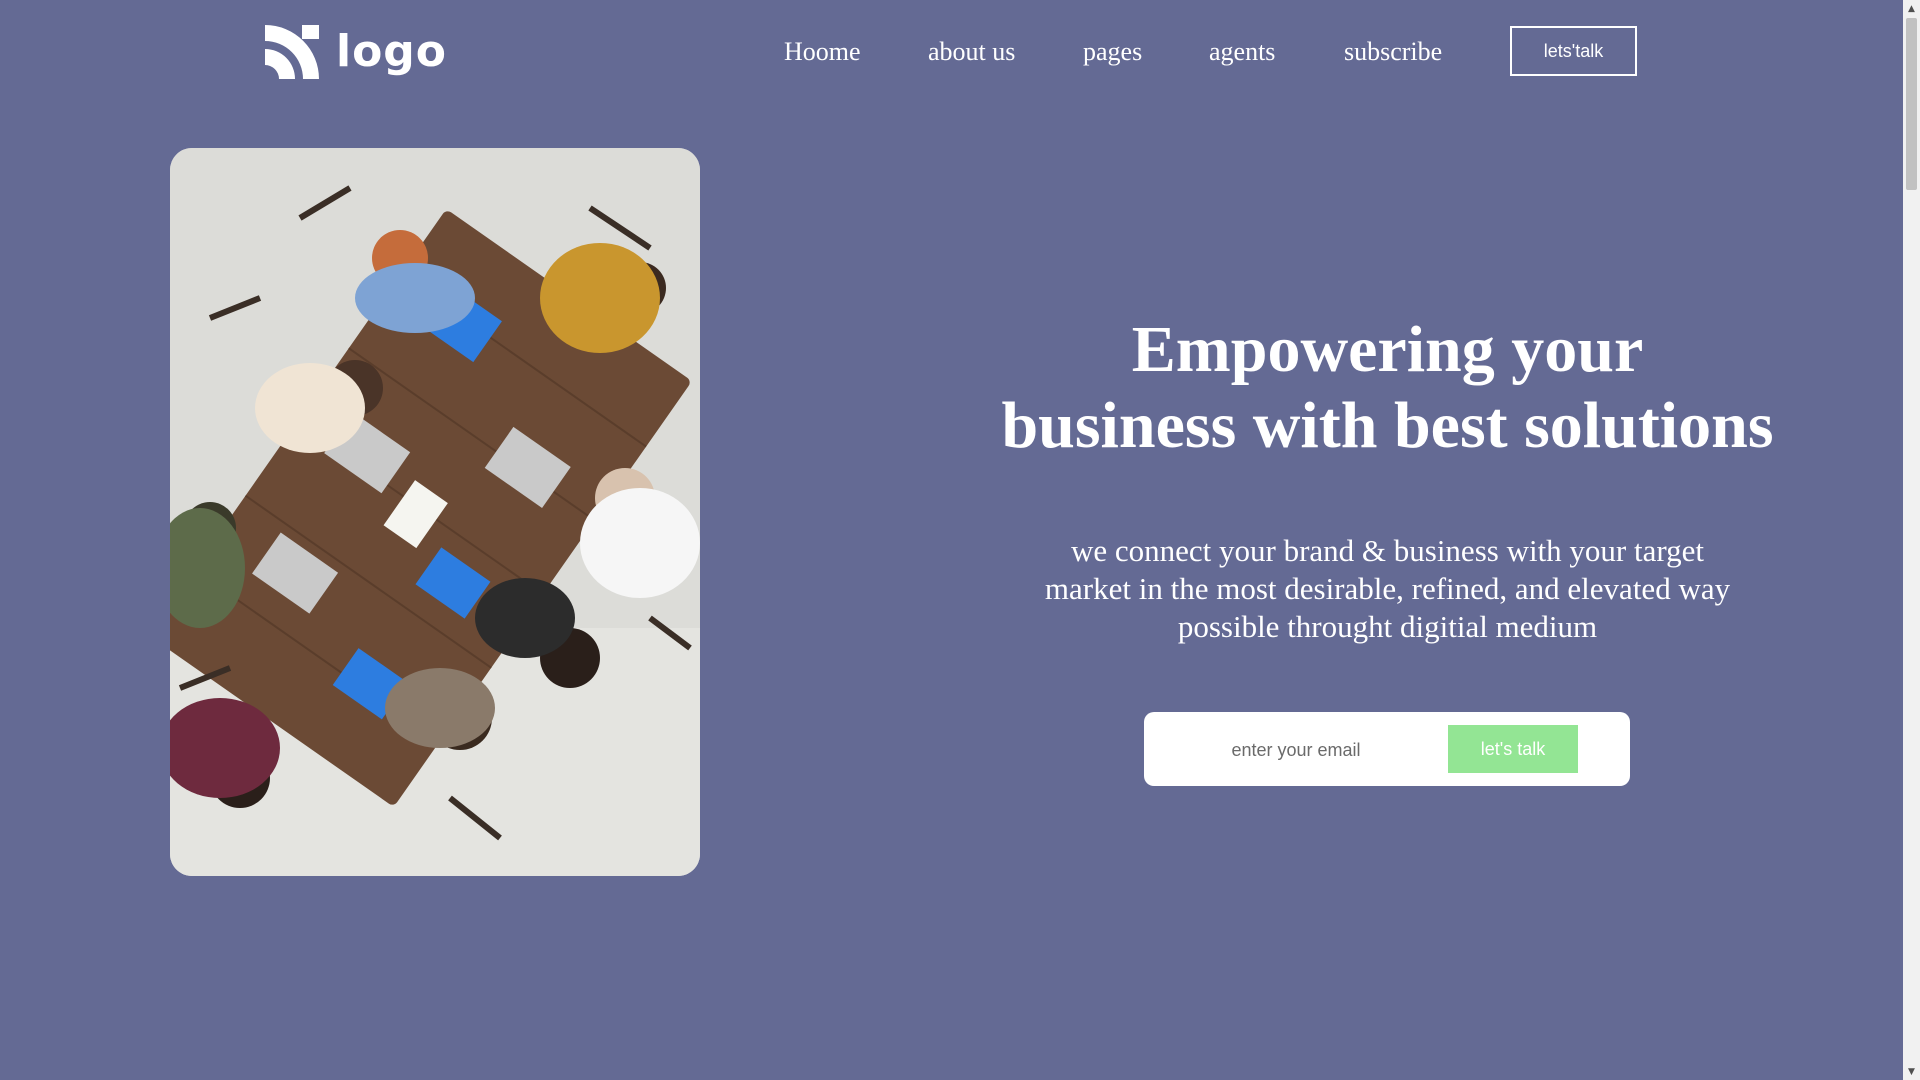 The height and width of the screenshot is (1080, 1920). Describe the element at coordinates (1242, 52) in the screenshot. I see `nav-link-agents: agents` at that location.